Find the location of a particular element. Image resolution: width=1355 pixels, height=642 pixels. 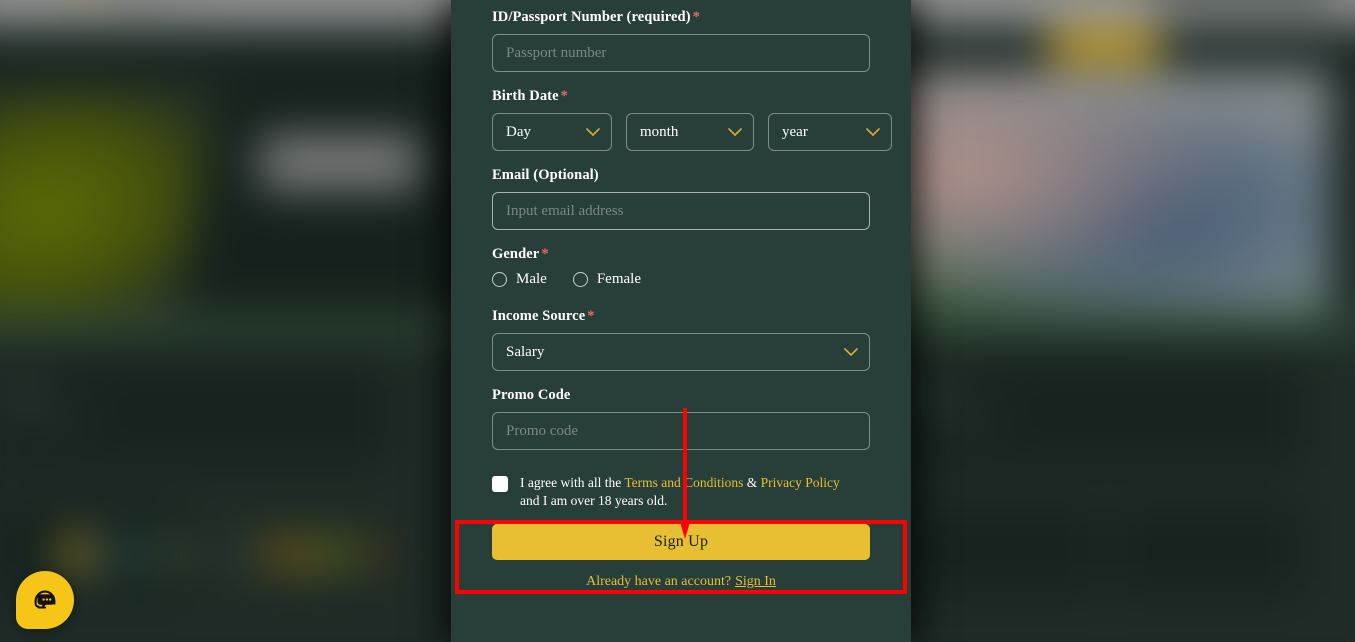

email-input is located at coordinates (681, 211).